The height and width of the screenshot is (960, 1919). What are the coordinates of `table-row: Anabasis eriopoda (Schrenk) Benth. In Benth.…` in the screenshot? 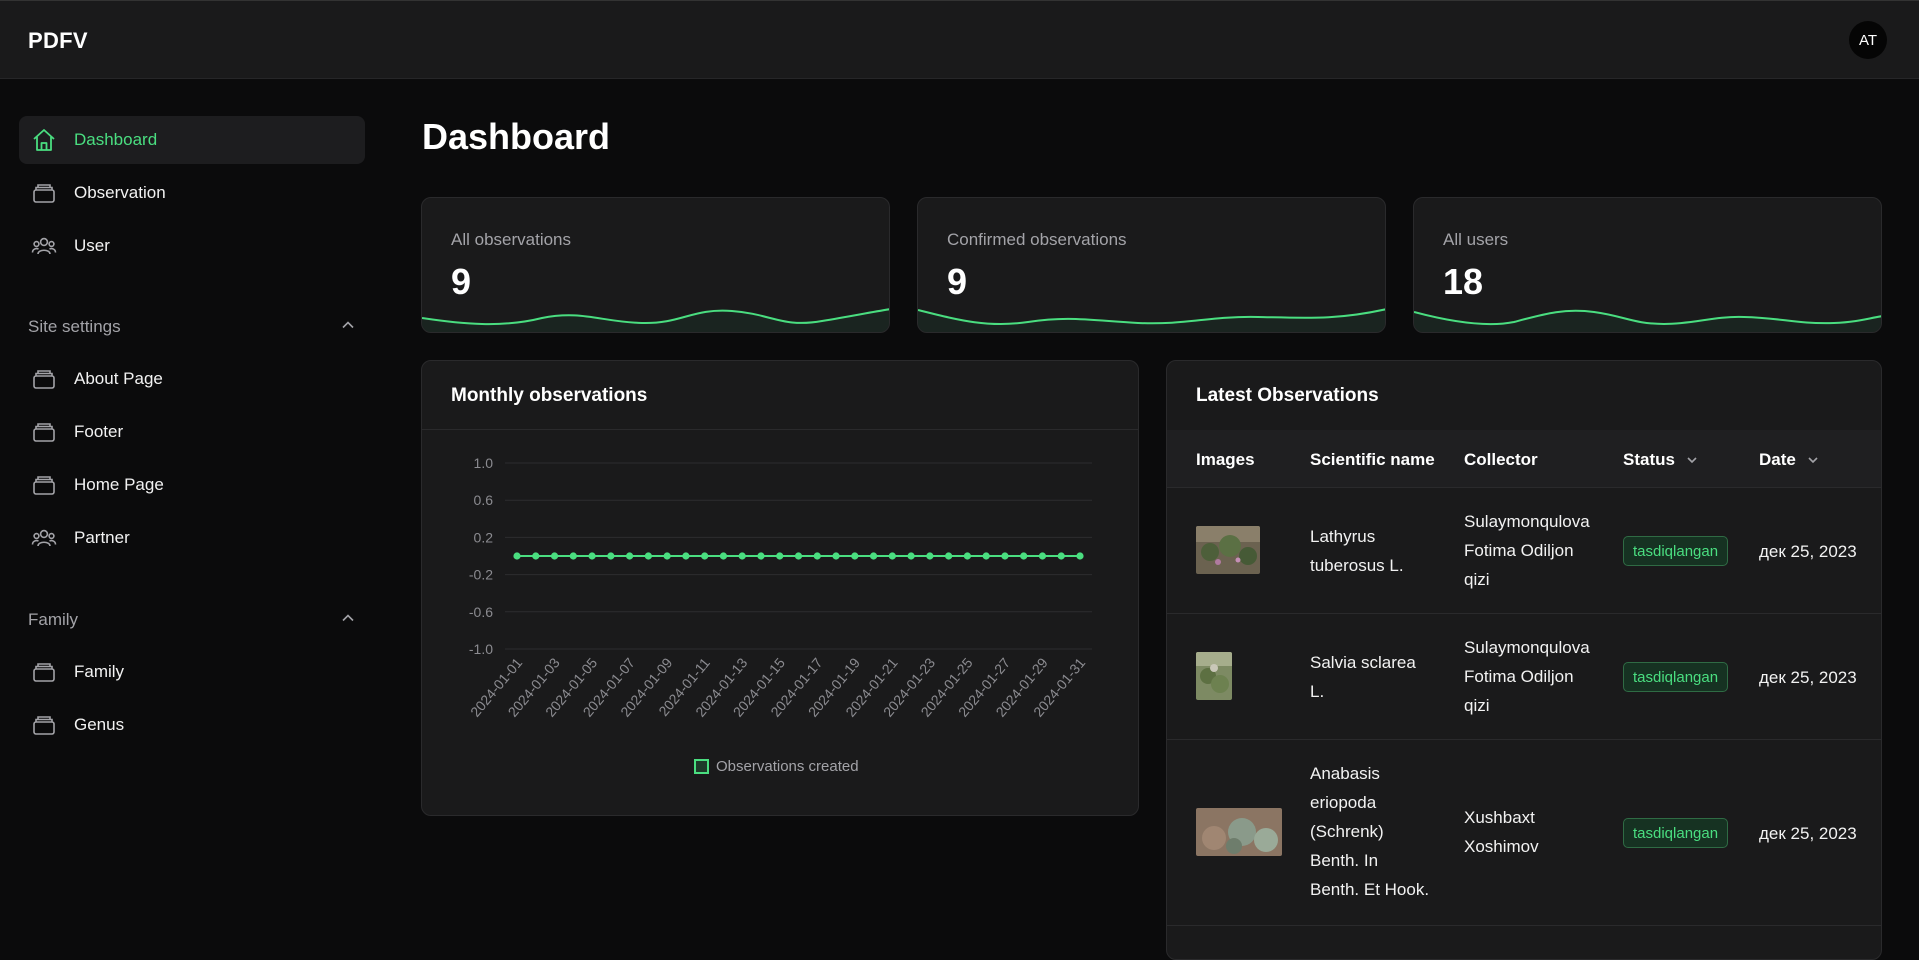 It's located at (1524, 833).